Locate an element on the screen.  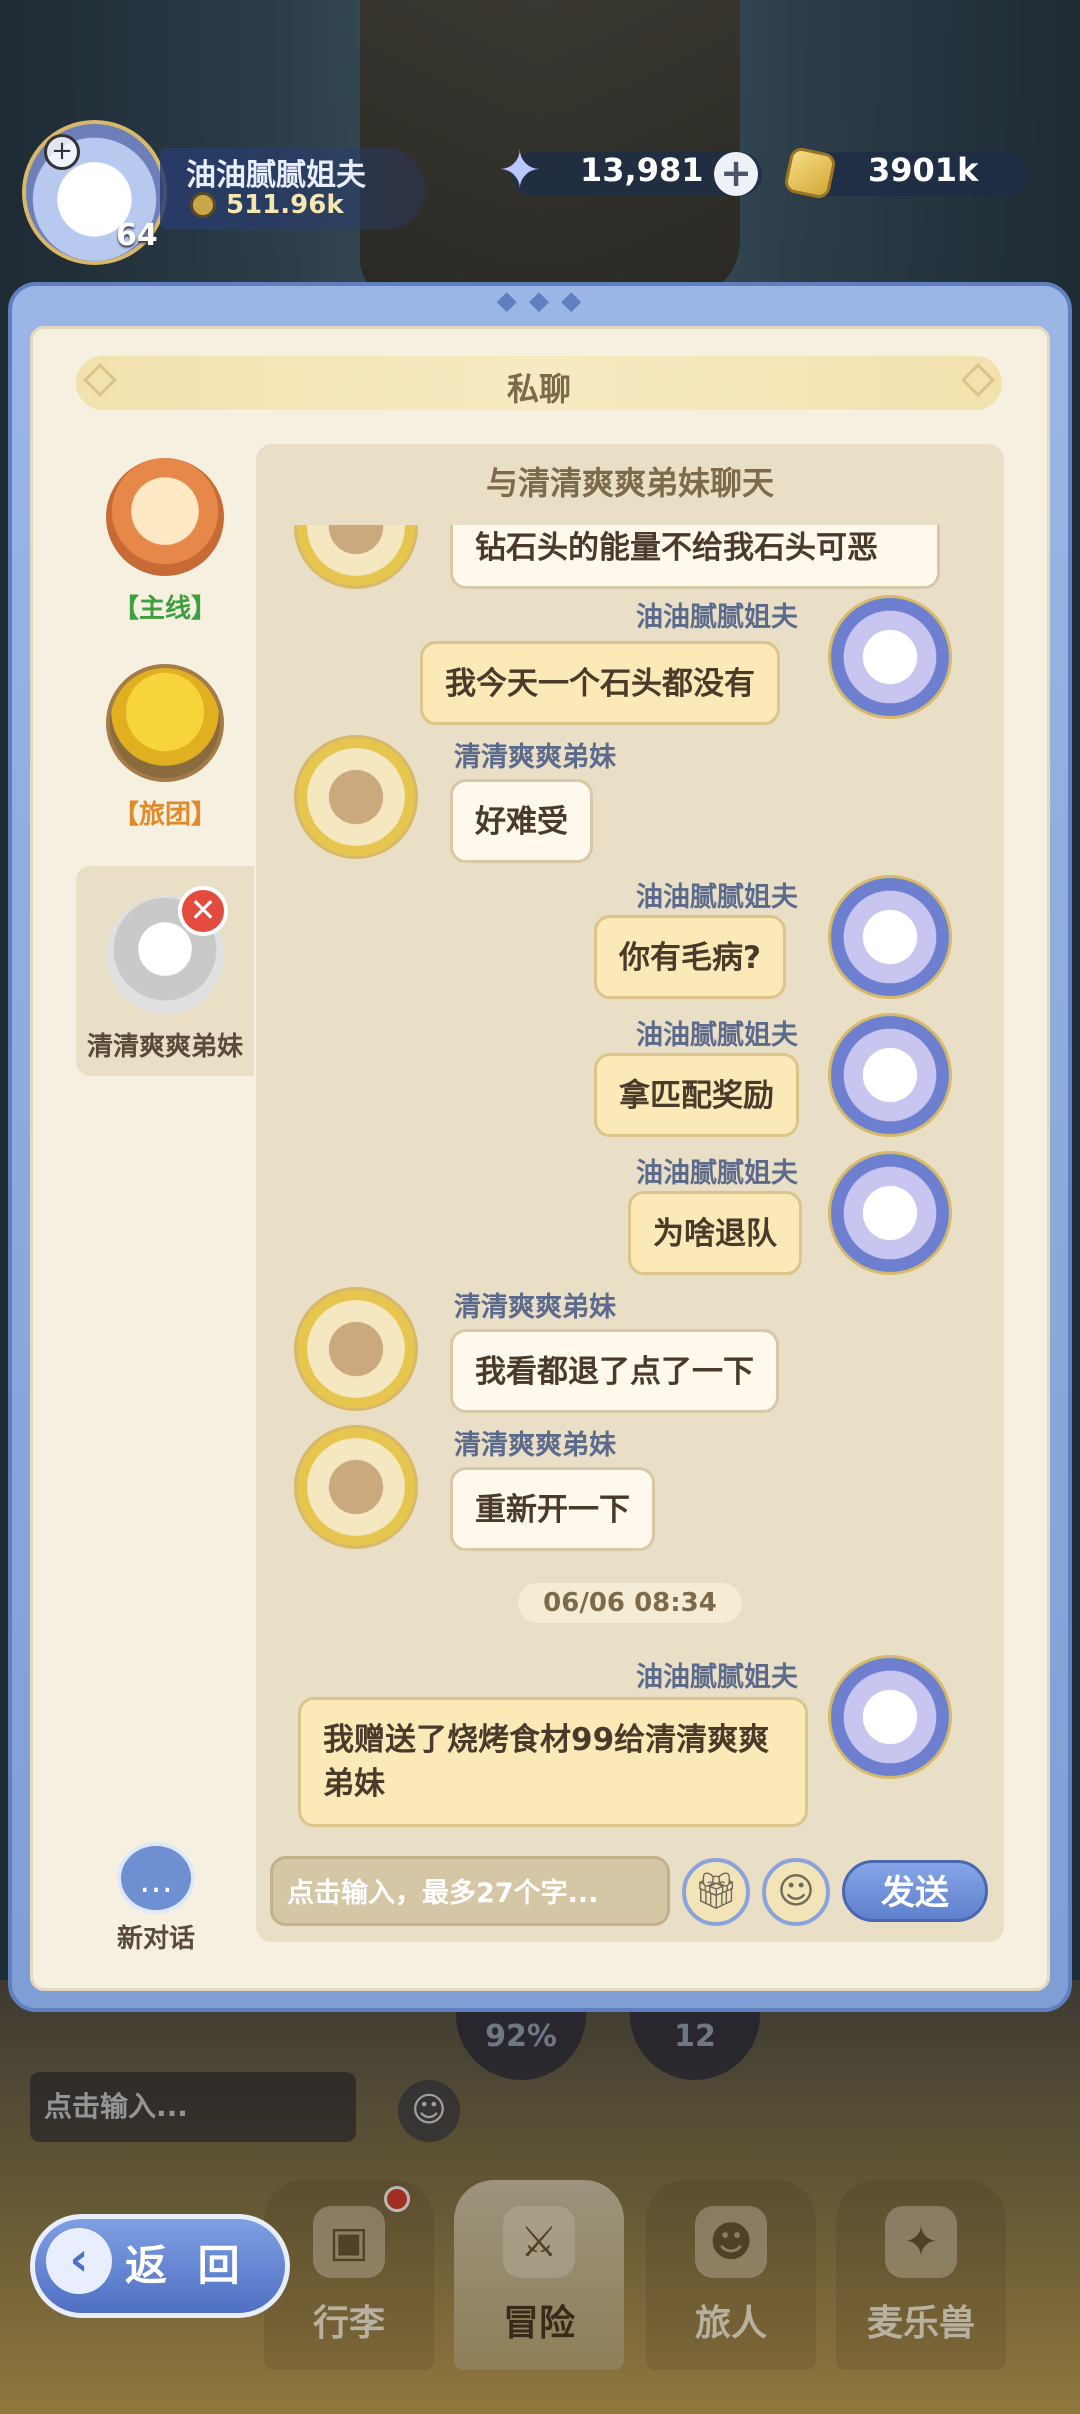
contact-label: 【主线】 is located at coordinates (164, 609).